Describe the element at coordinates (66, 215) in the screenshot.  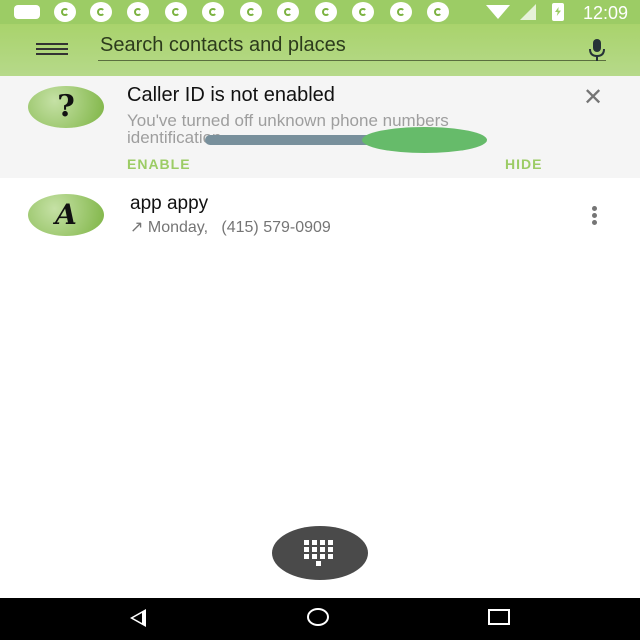
I see `contact-avatar: A` at that location.